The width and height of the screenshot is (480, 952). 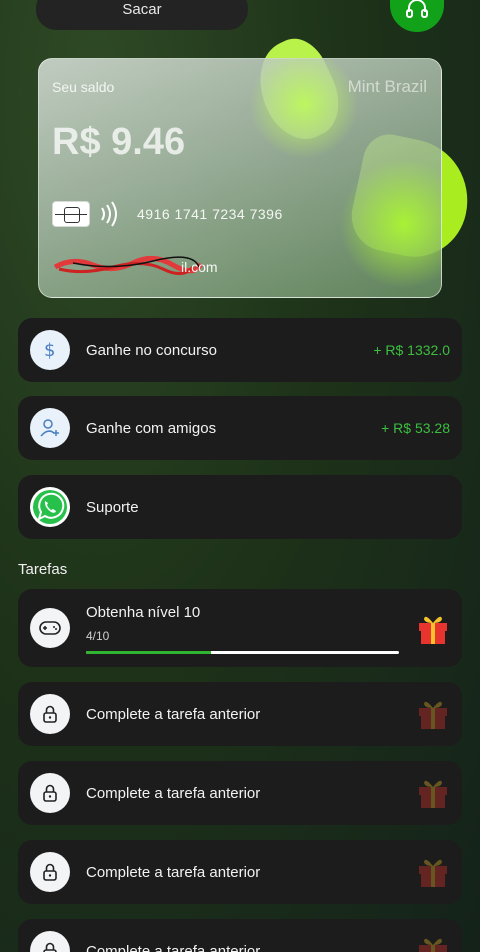 I want to click on chip-icon, so click(x=71, y=214).